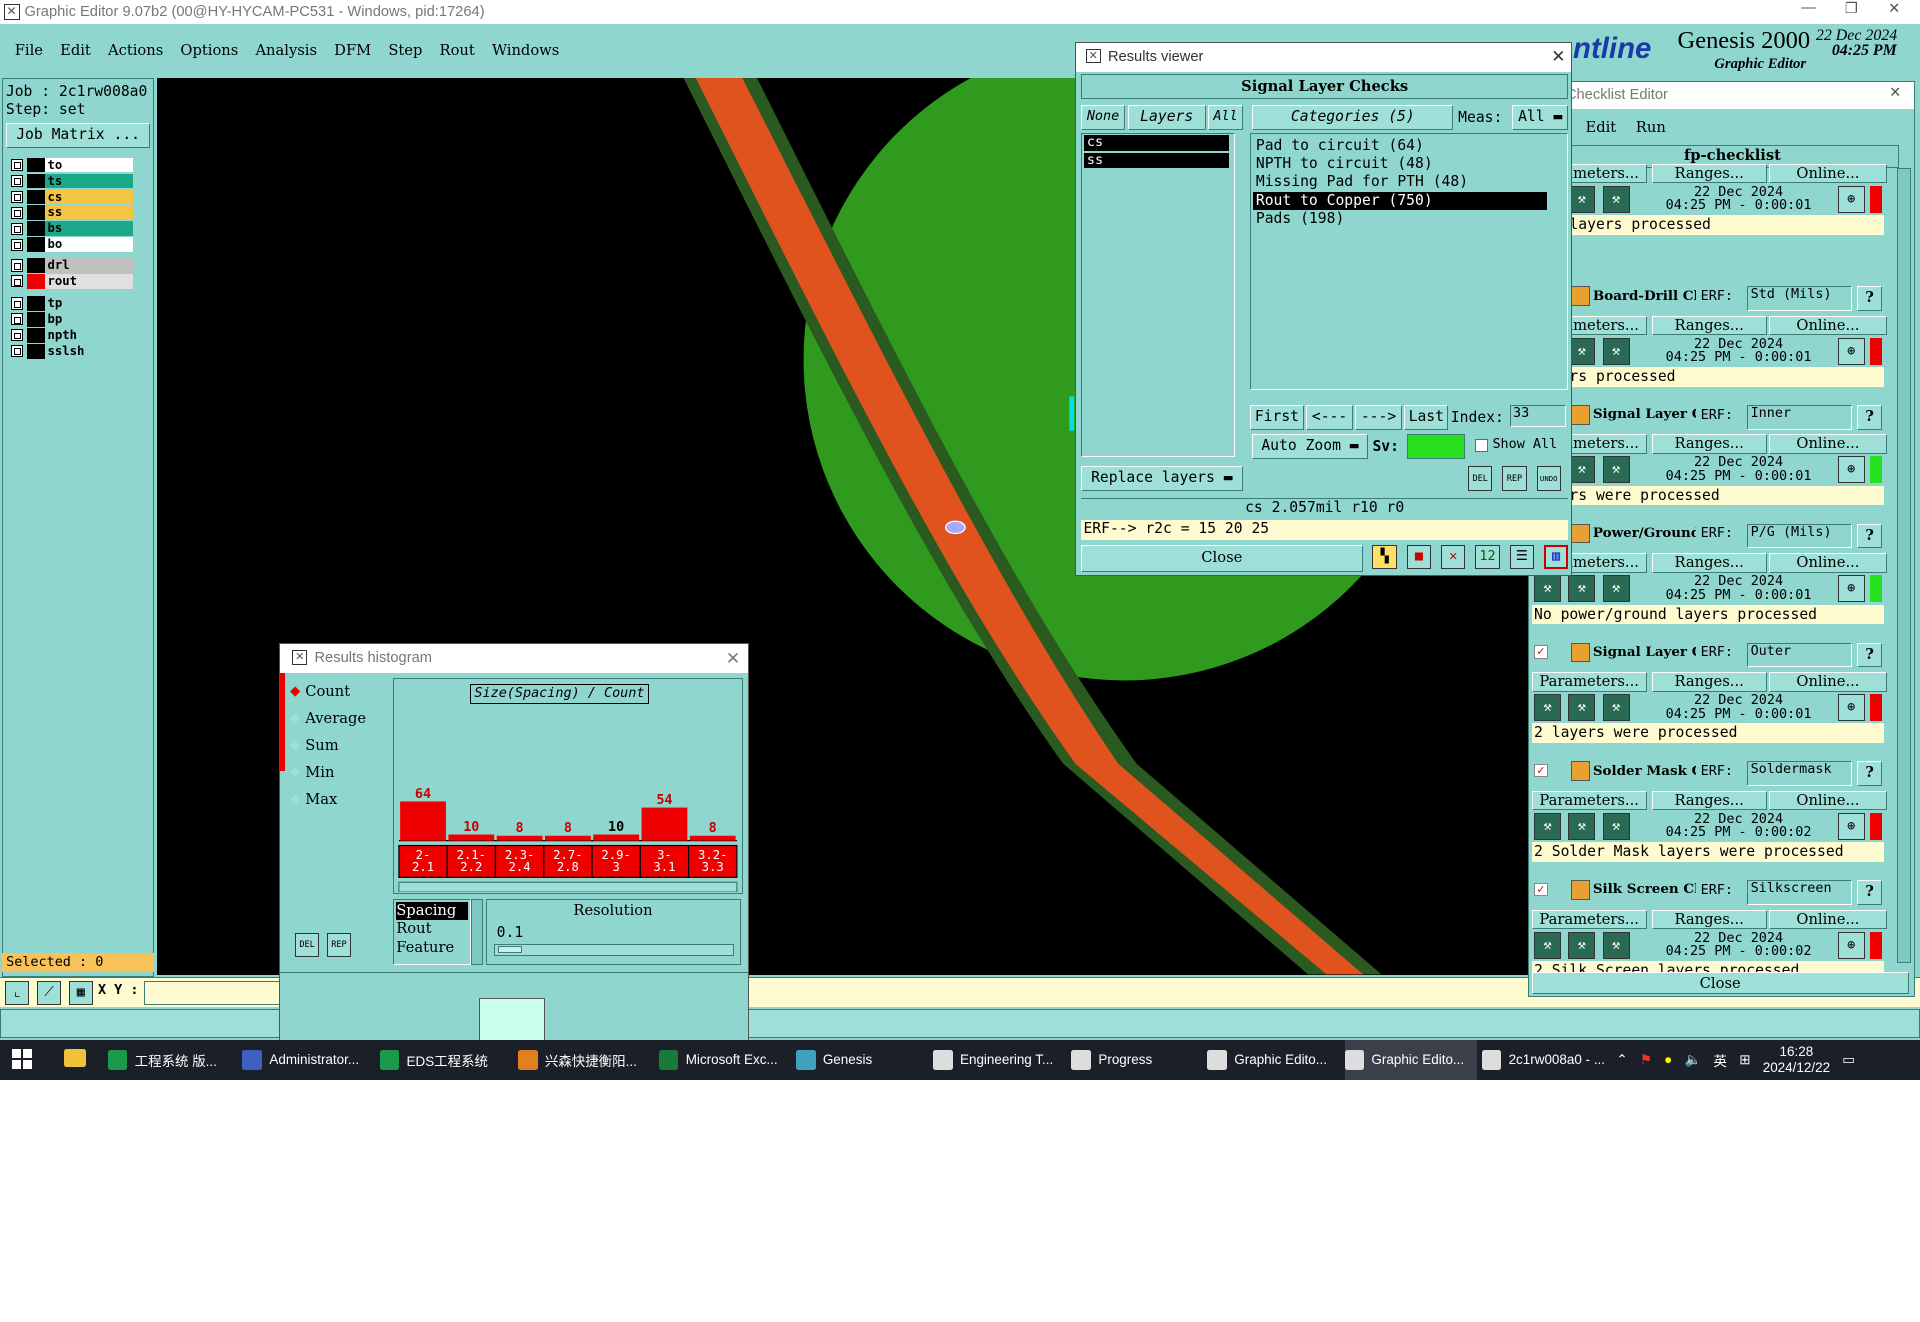 The height and width of the screenshot is (1322, 1920). Describe the element at coordinates (1651, 127) in the screenshot. I see `checklist-menu-run: Run` at that location.